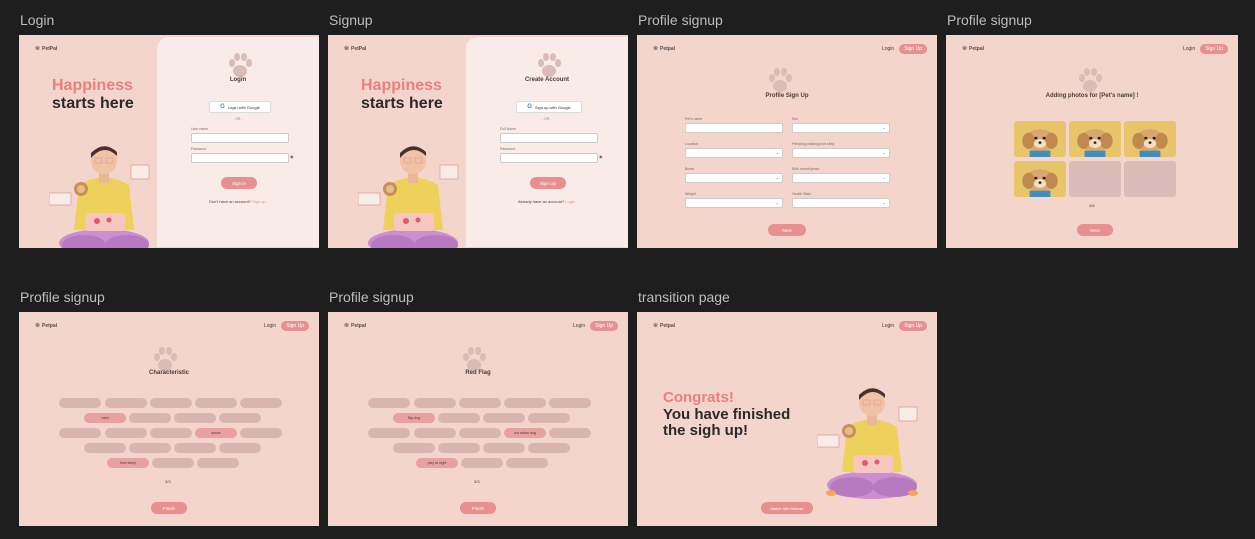 Image resolution: width=1255 pixels, height=539 pixels. Describe the element at coordinates (259, 201) in the screenshot. I see `signup-link: Sign up` at that location.